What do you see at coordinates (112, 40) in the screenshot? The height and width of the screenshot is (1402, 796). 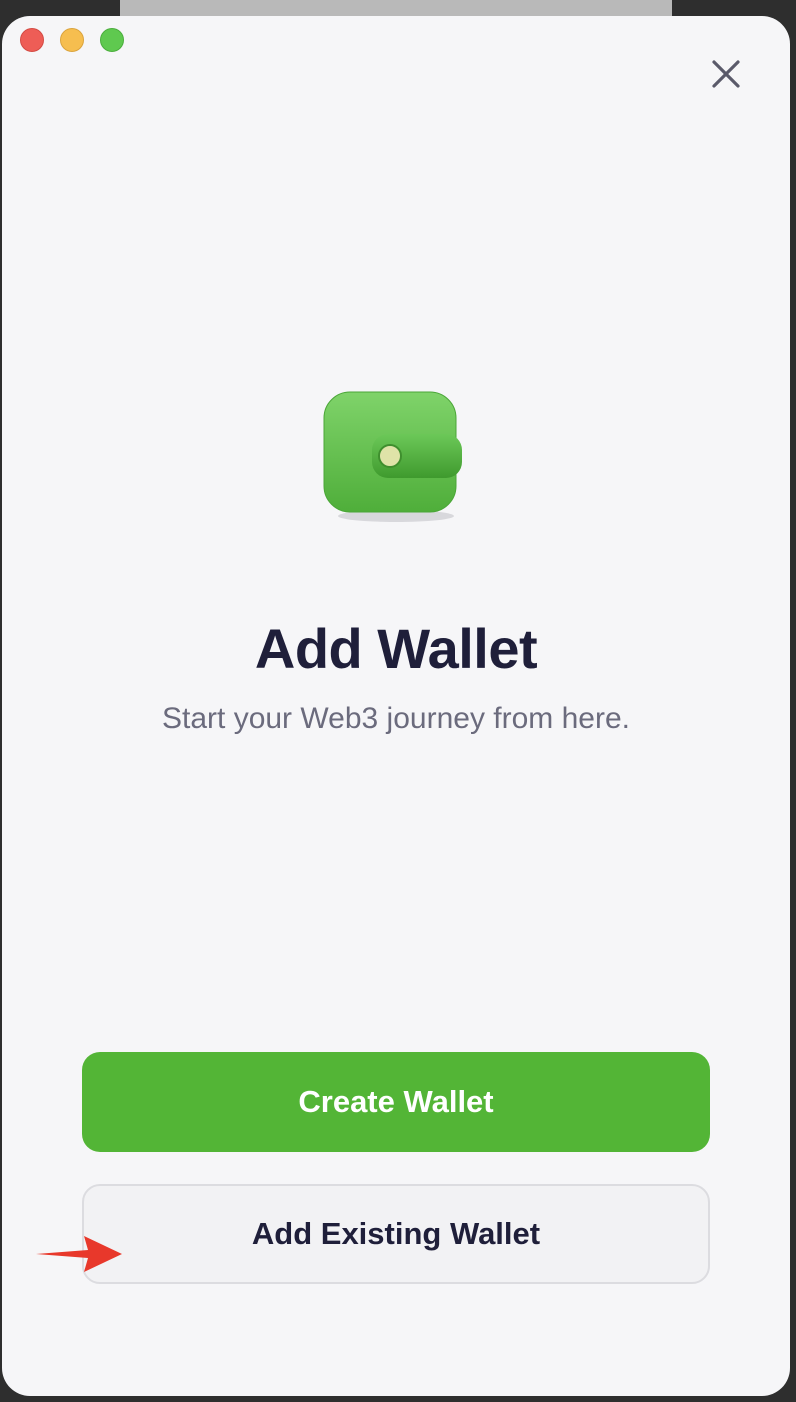 I see `window-zoom-button` at bounding box center [112, 40].